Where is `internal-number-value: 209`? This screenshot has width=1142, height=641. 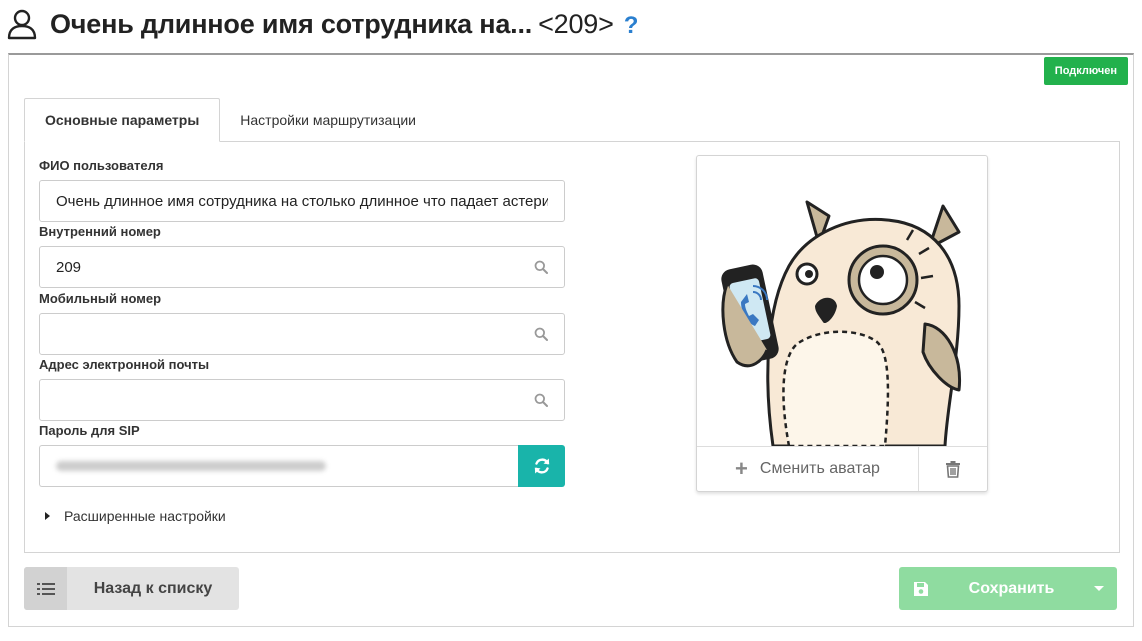
internal-number-value: 209 is located at coordinates (69, 267).